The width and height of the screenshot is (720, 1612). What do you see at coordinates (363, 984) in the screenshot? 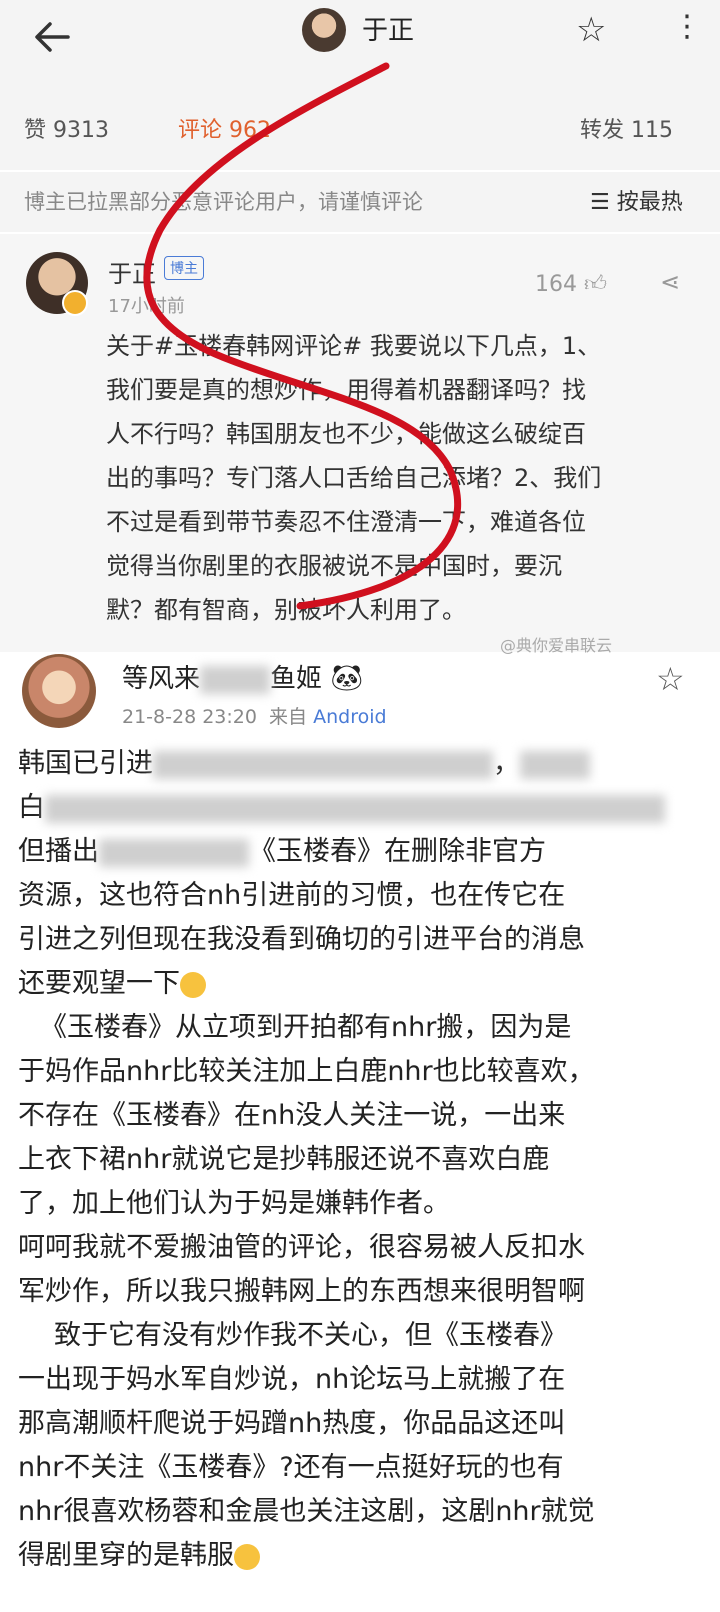
I see `post-line: 还要观望一下` at bounding box center [363, 984].